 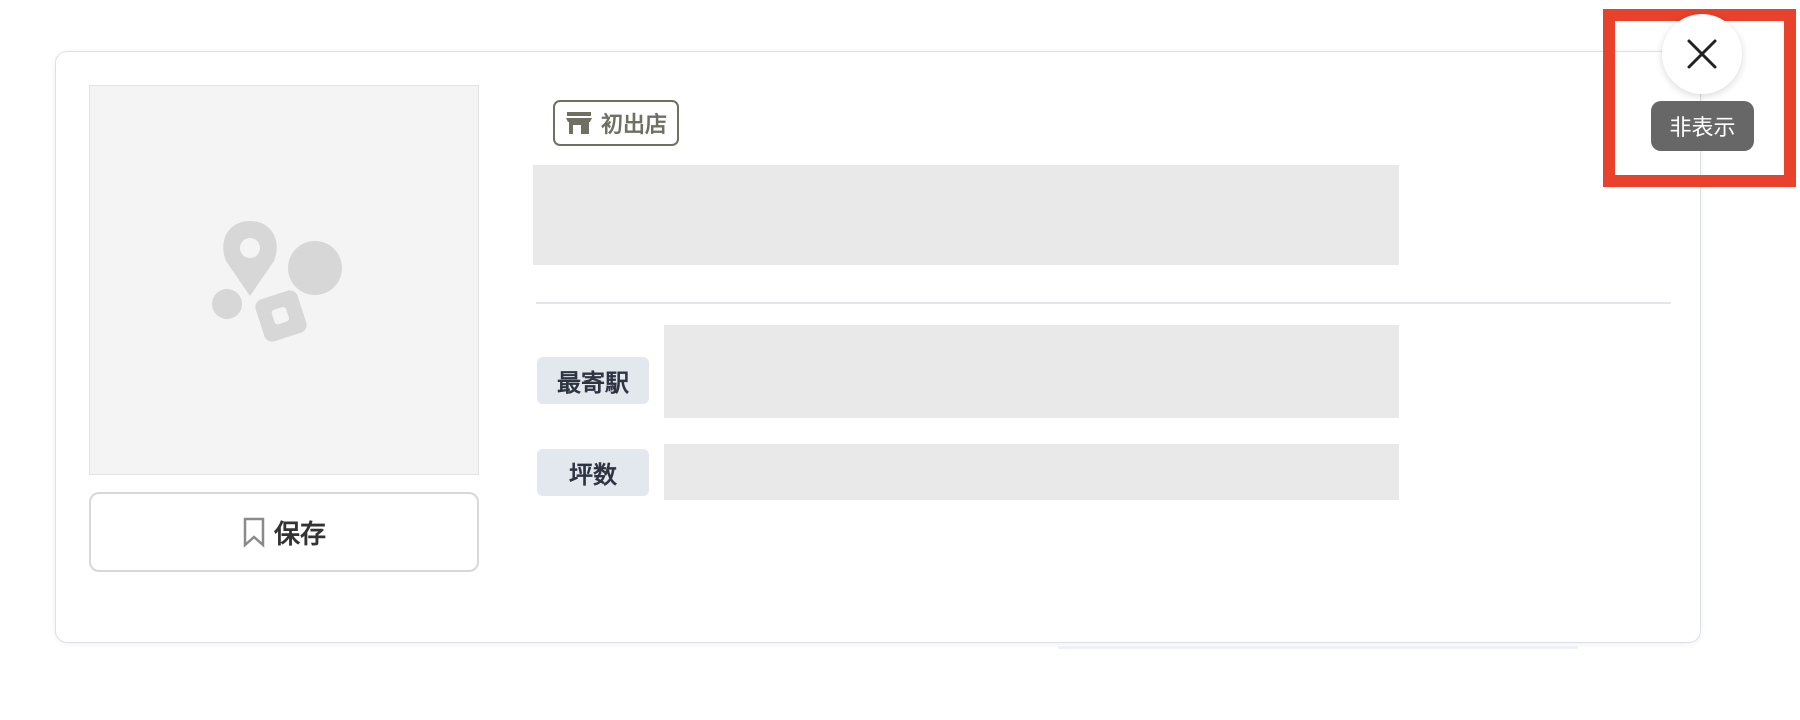 I want to click on nearest-station-skeleton, so click(x=1031, y=371).